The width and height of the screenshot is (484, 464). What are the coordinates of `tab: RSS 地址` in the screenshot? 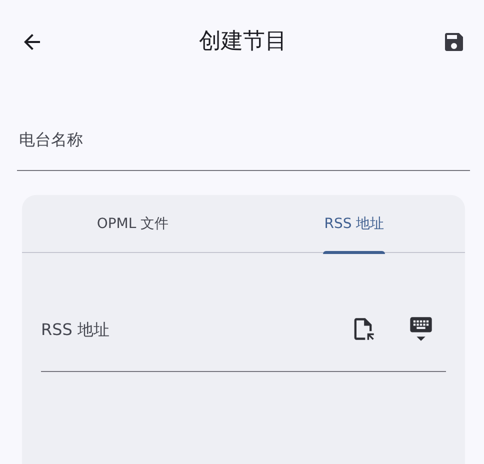 It's located at (354, 224).